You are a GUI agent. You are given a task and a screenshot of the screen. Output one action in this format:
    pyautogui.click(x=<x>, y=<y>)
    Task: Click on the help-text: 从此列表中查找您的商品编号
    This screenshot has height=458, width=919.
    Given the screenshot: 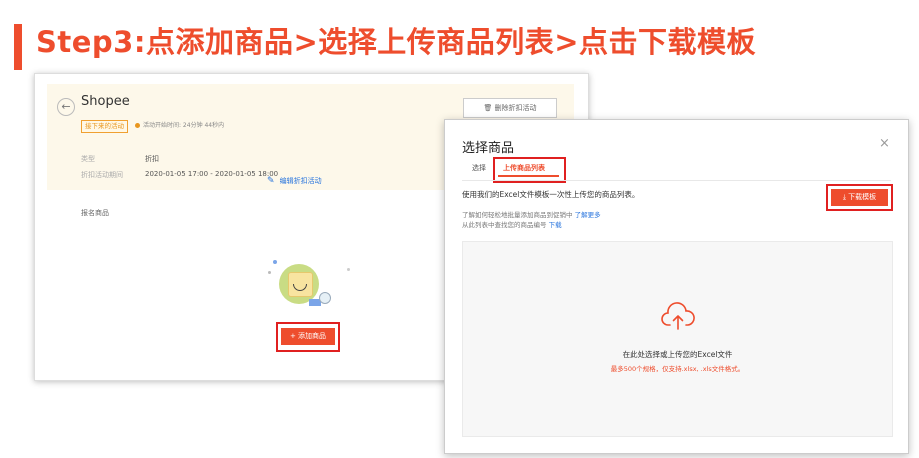 What is the action you would take?
    pyautogui.click(x=504, y=225)
    